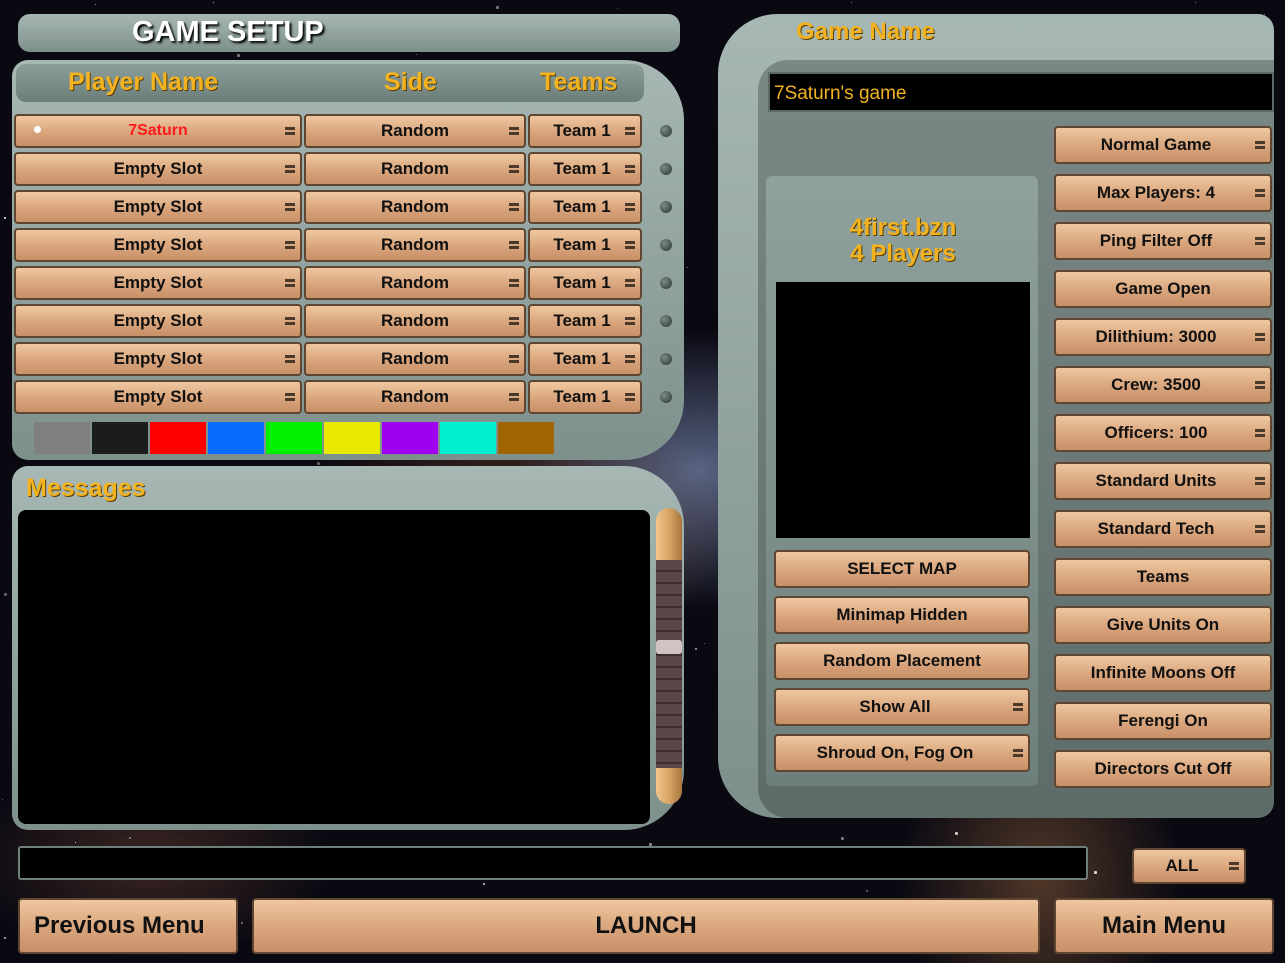 The height and width of the screenshot is (963, 1285). Describe the element at coordinates (1163, 577) in the screenshot. I see `option-button: Teams` at that location.